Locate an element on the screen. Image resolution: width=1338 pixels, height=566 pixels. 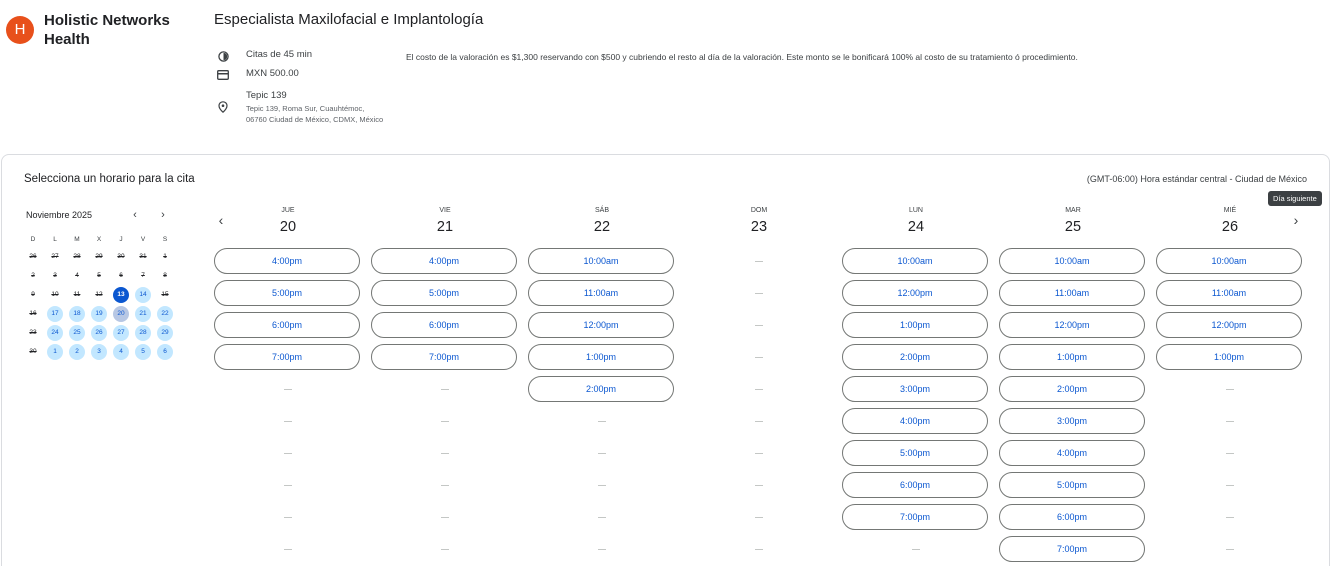
calendar-day: 29 is located at coordinates (165, 332).